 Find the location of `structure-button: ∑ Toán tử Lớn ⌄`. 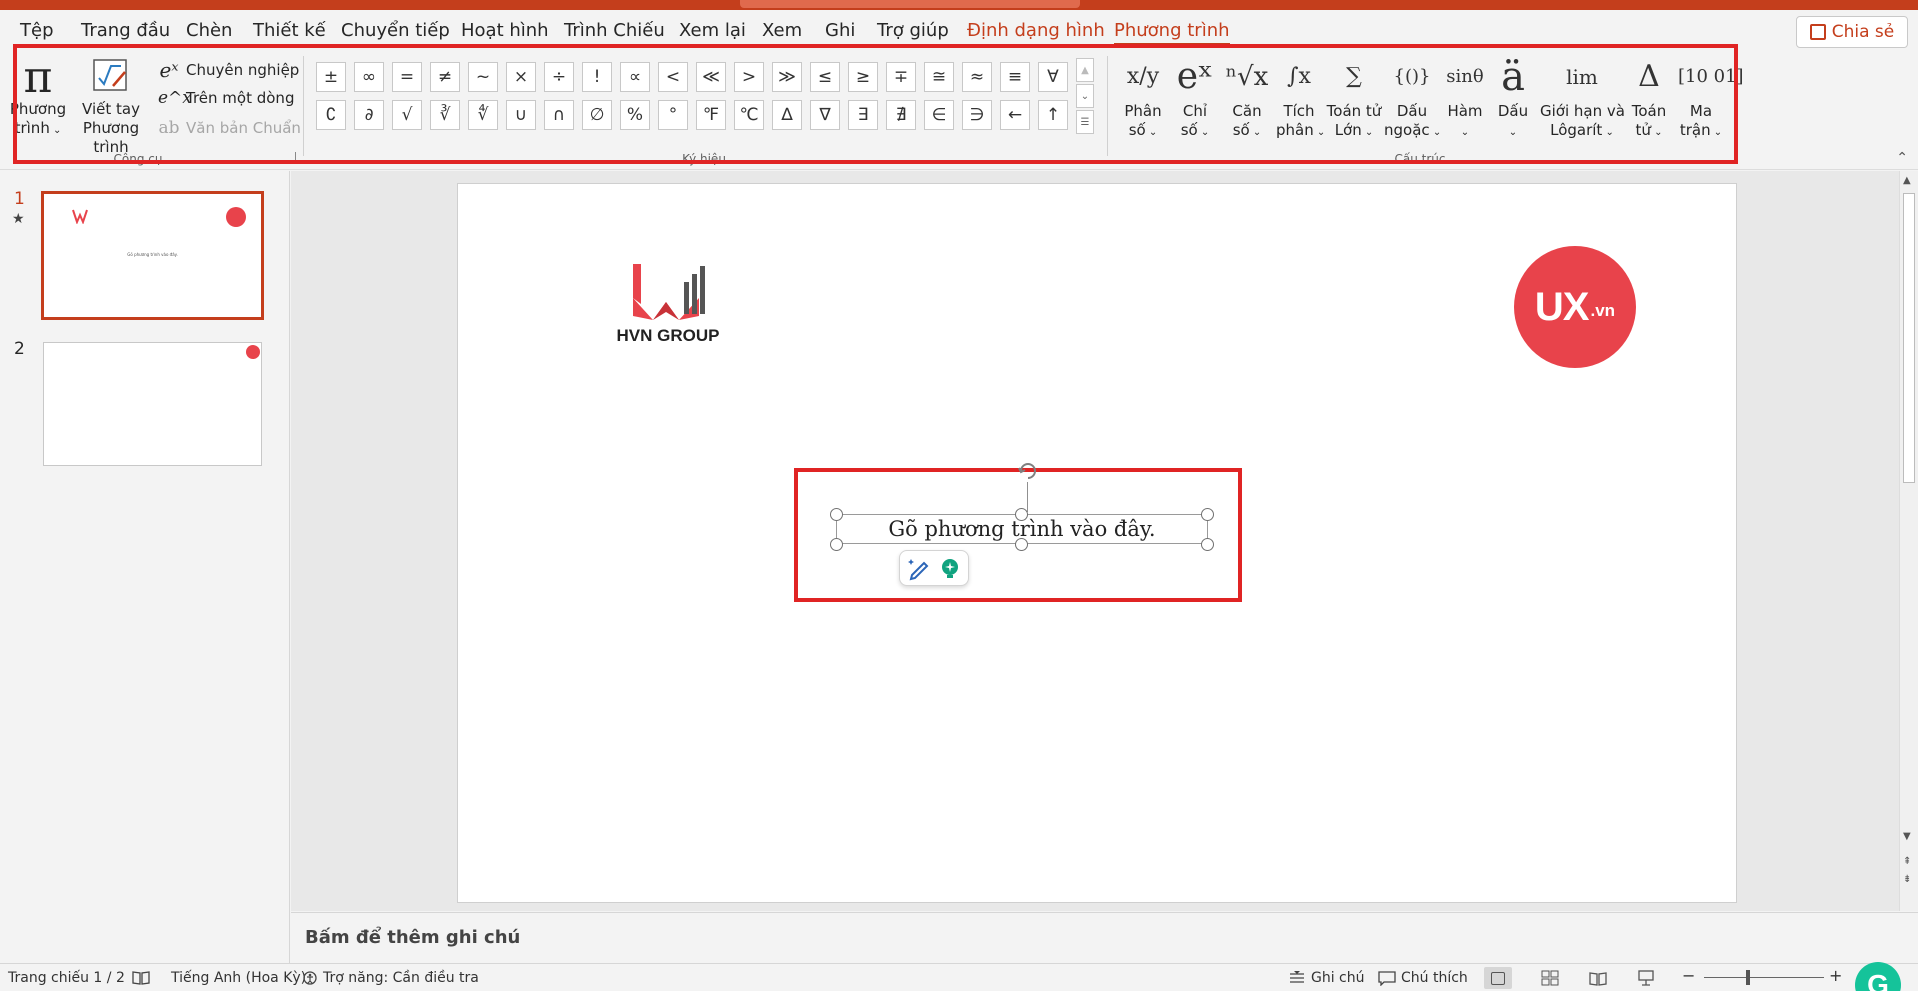

structure-button: ∑ Toán tử Lớn ⌄ is located at coordinates (1354, 97).